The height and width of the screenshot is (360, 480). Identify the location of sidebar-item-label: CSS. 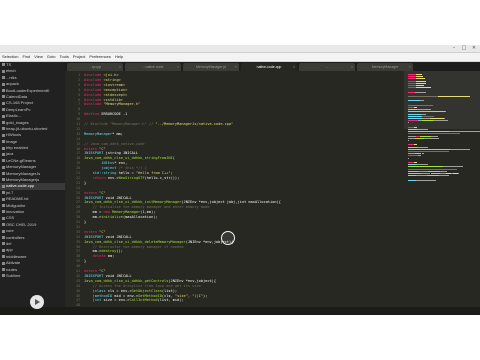
(10, 218).